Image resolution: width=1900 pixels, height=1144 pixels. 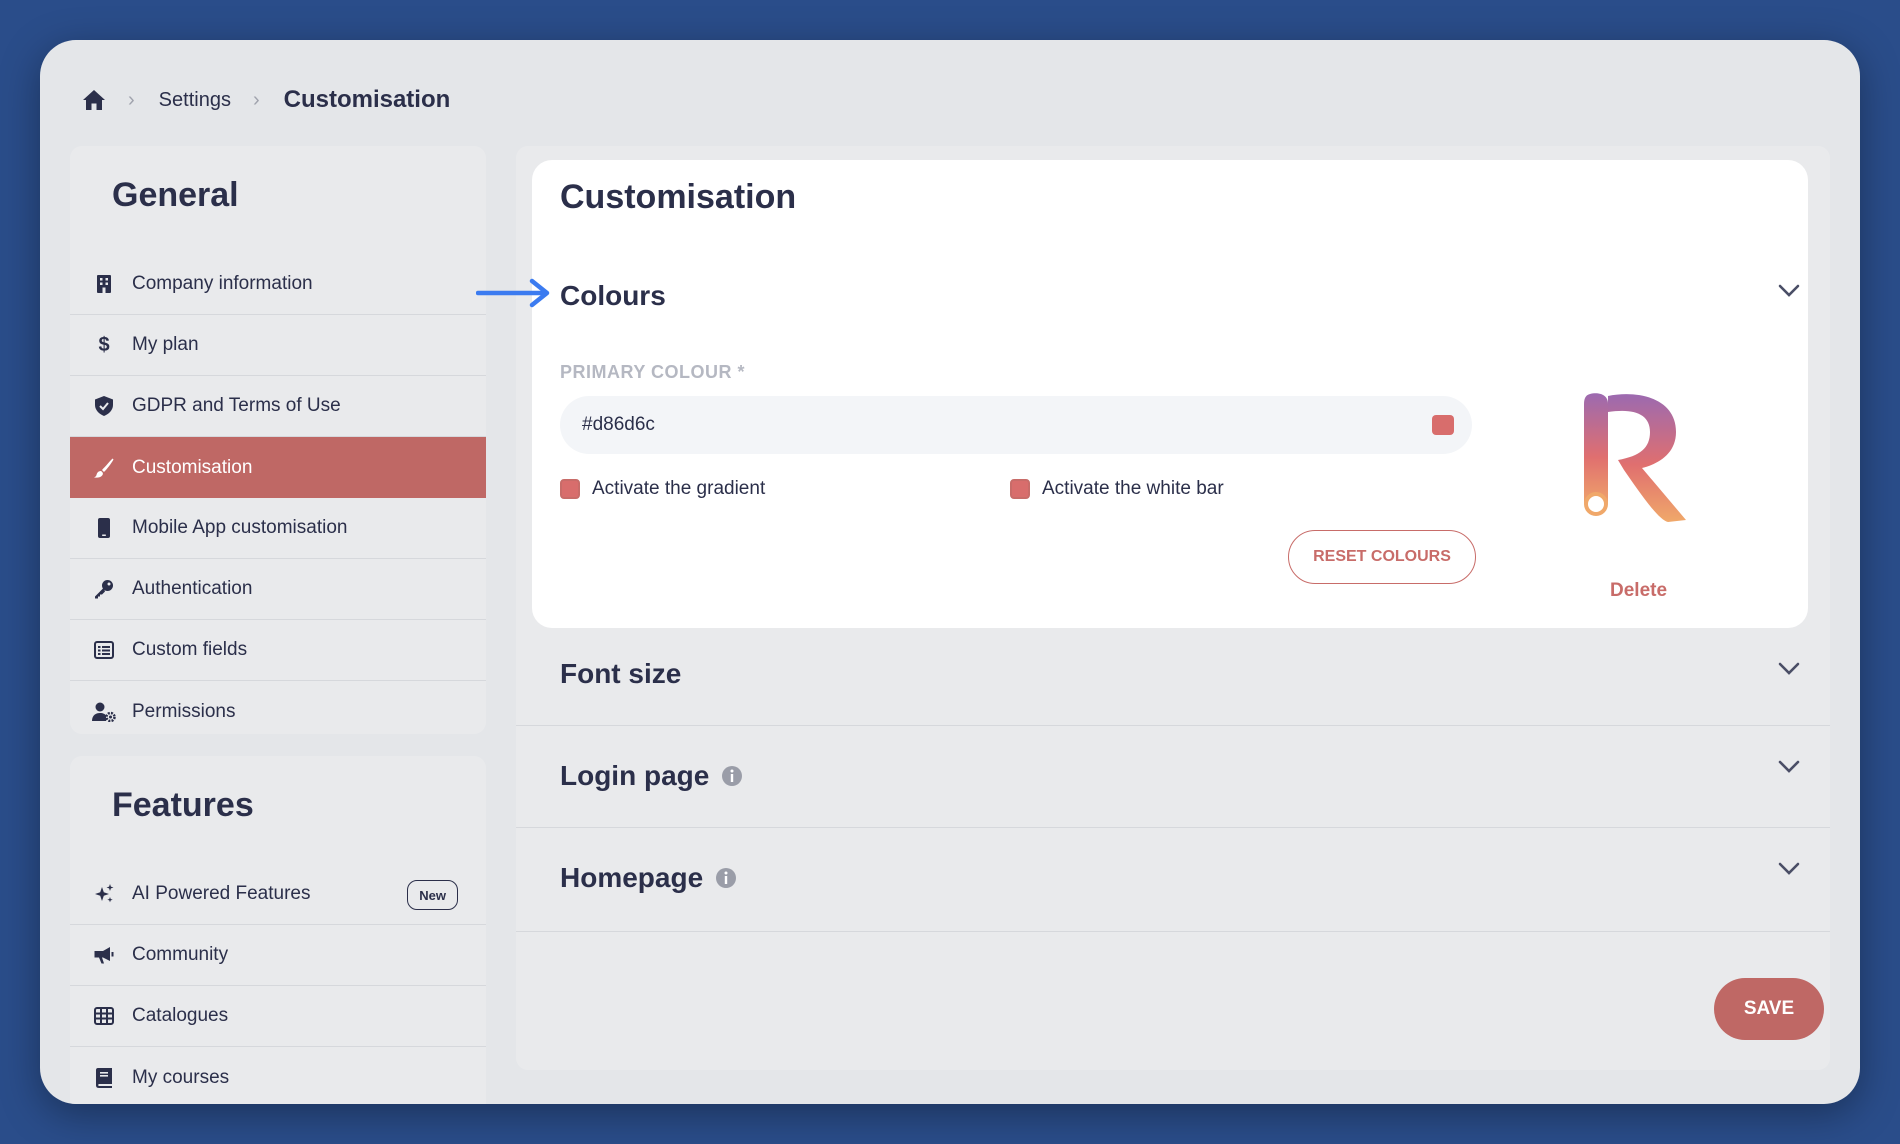 What do you see at coordinates (165, 344) in the screenshot?
I see `sidebar-item-label: My plan` at bounding box center [165, 344].